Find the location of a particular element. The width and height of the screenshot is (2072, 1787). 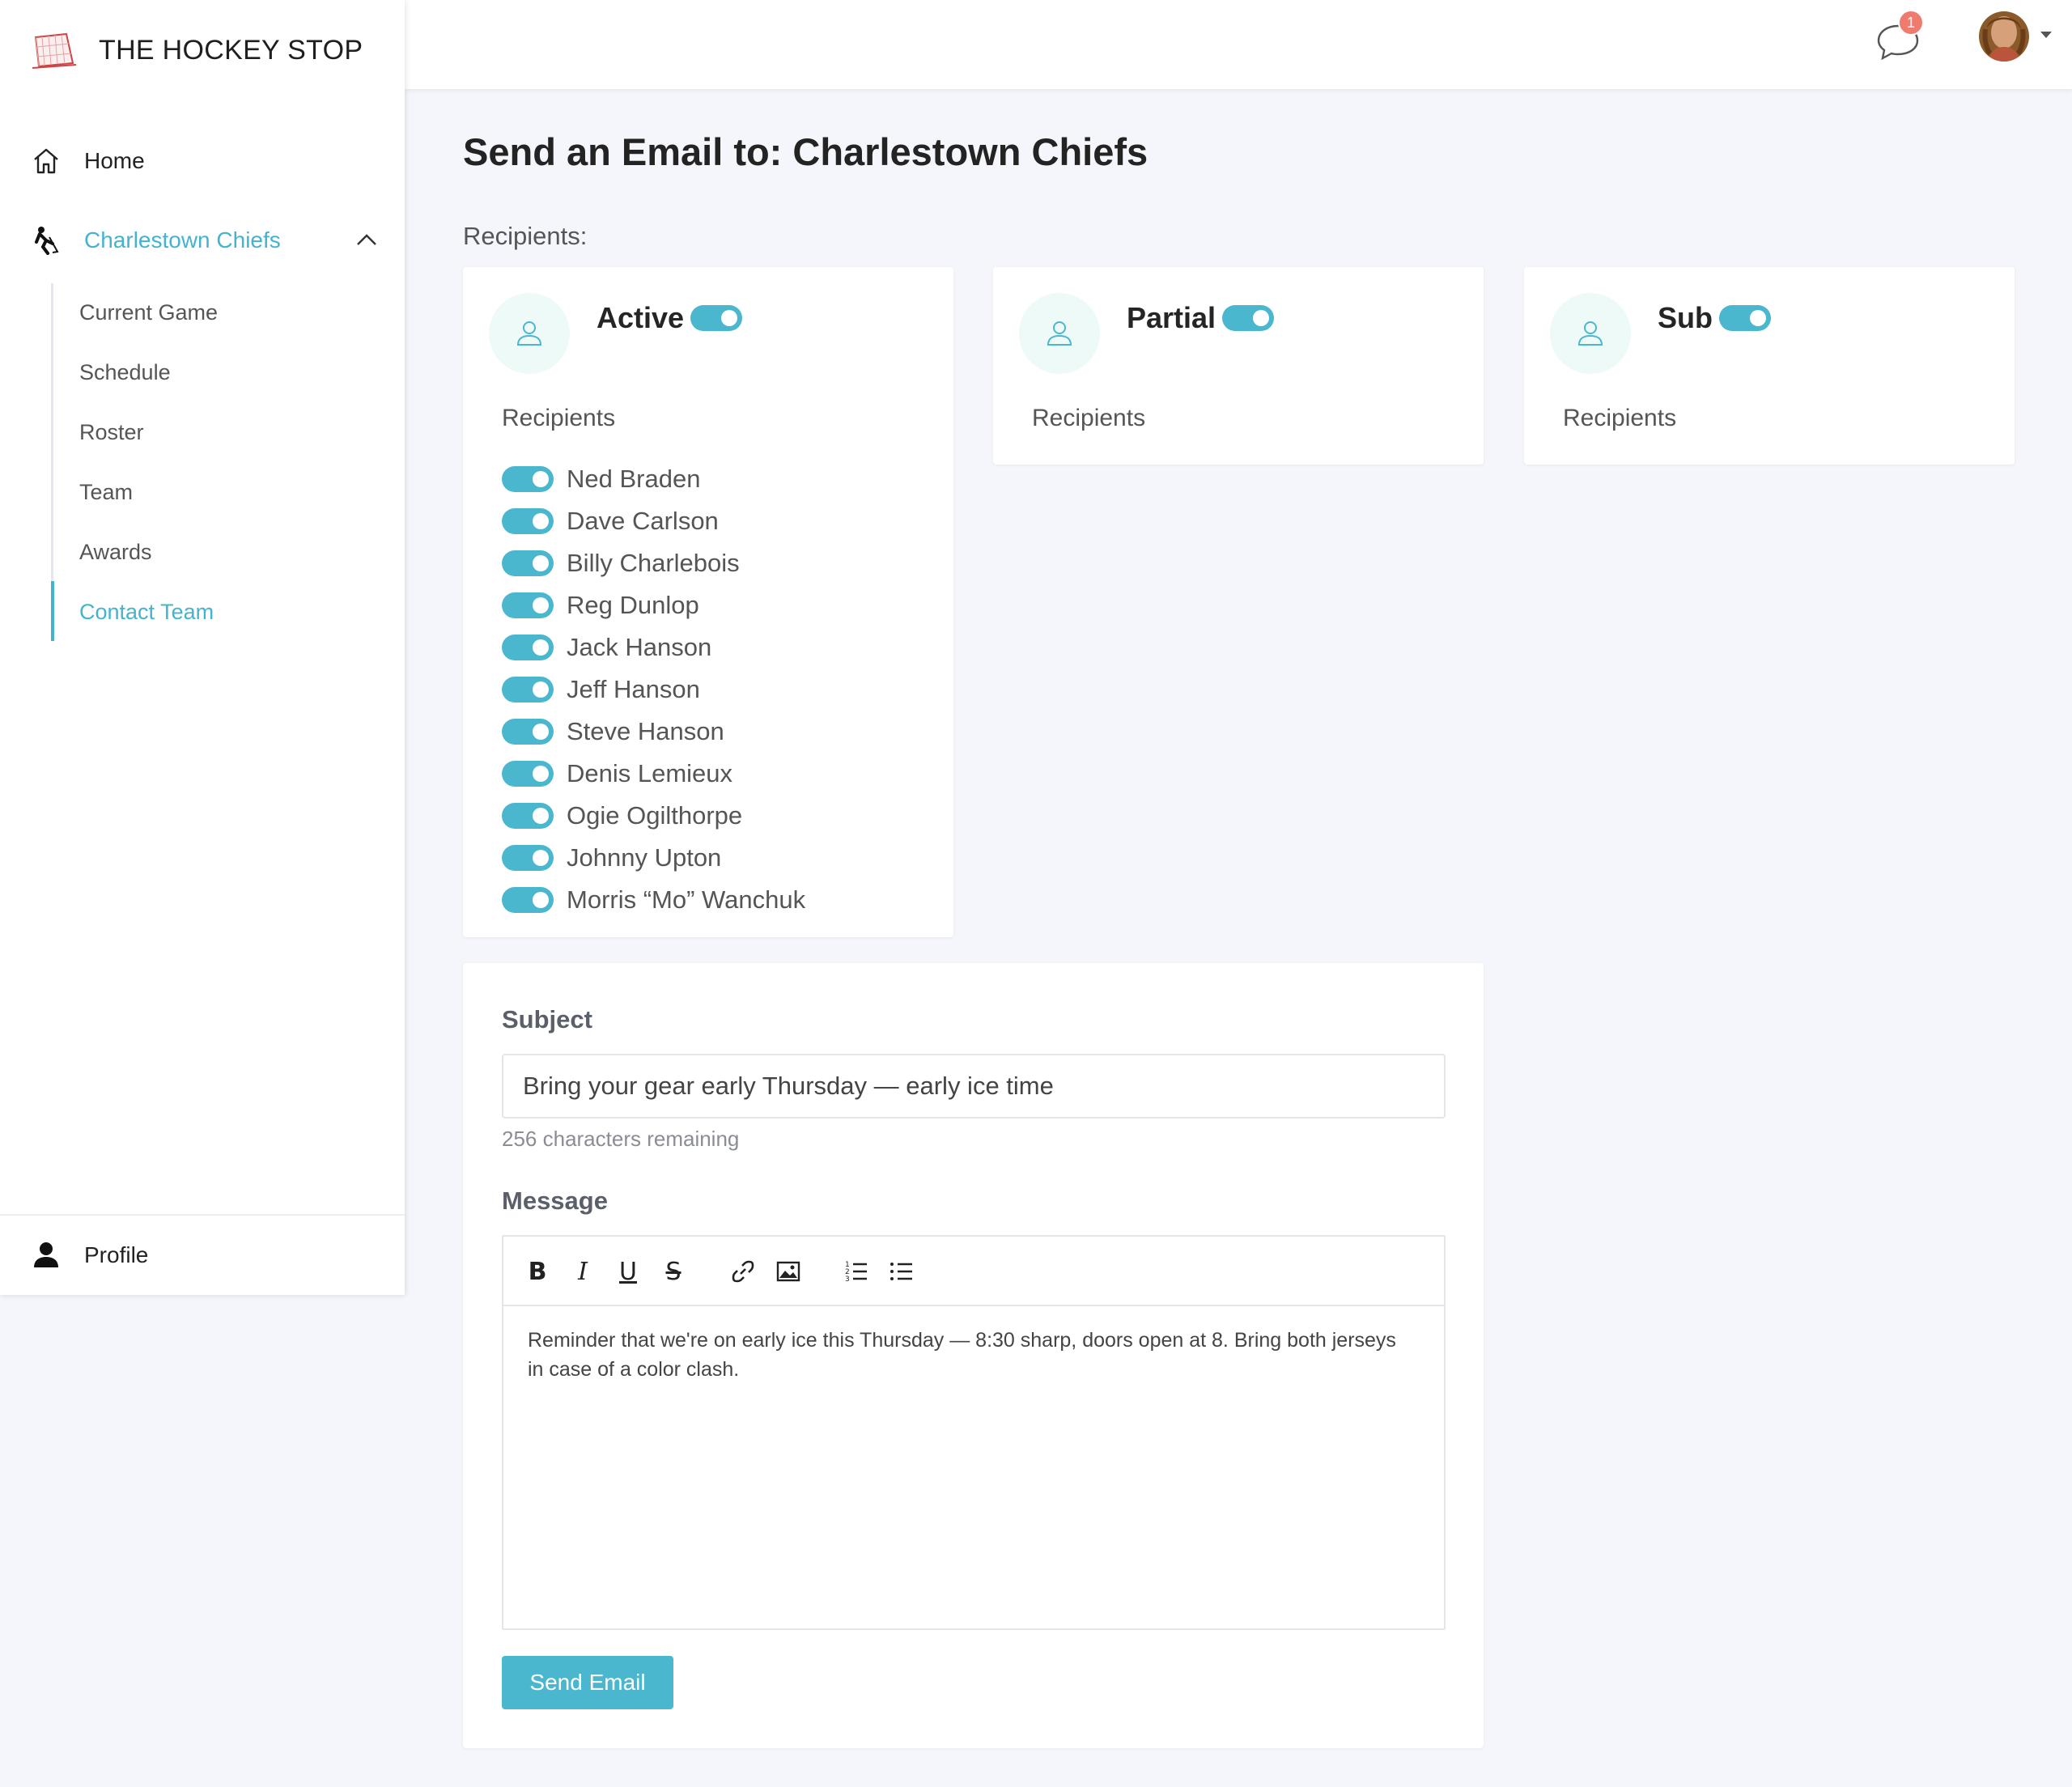

nav-profile-label: Profile is located at coordinates (116, 1254).